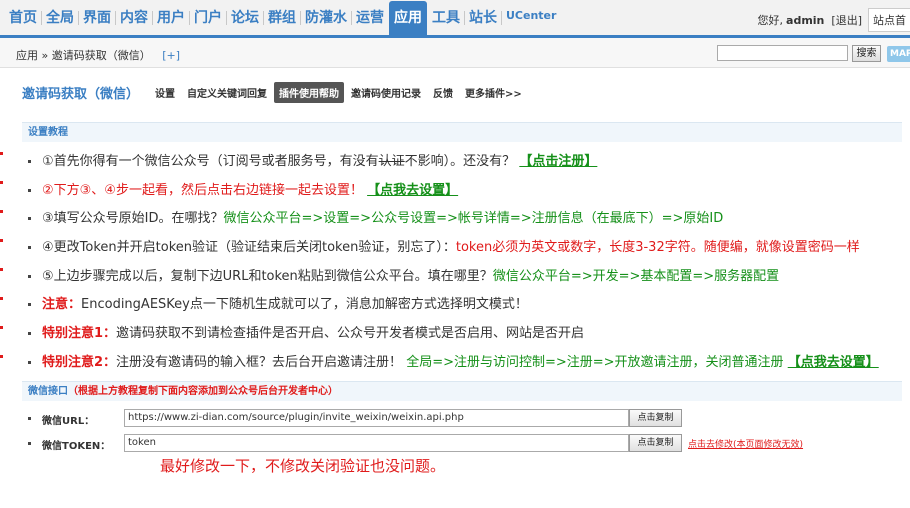 Image resolution: width=910 pixels, height=508 pixels. Describe the element at coordinates (462, 132) in the screenshot. I see `section-header: 设置教程` at that location.